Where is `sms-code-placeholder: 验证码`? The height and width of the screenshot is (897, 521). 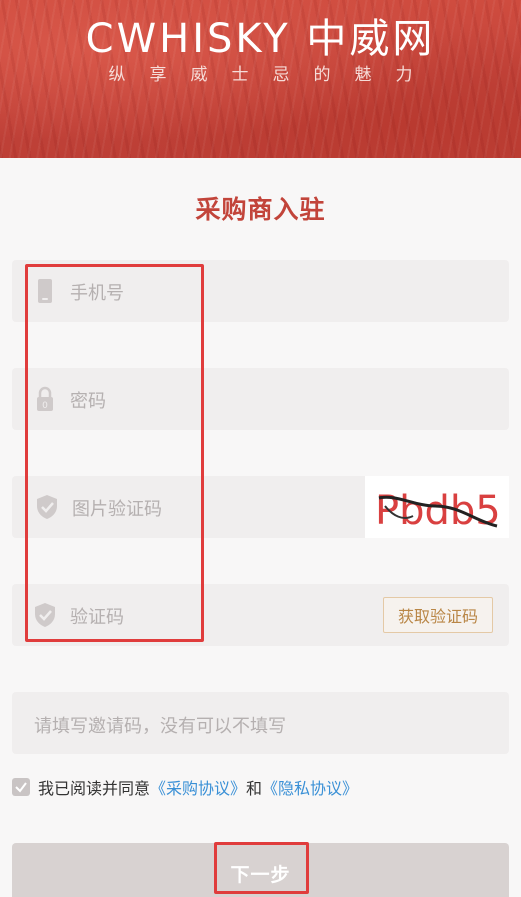 sms-code-placeholder: 验证码 is located at coordinates (97, 617).